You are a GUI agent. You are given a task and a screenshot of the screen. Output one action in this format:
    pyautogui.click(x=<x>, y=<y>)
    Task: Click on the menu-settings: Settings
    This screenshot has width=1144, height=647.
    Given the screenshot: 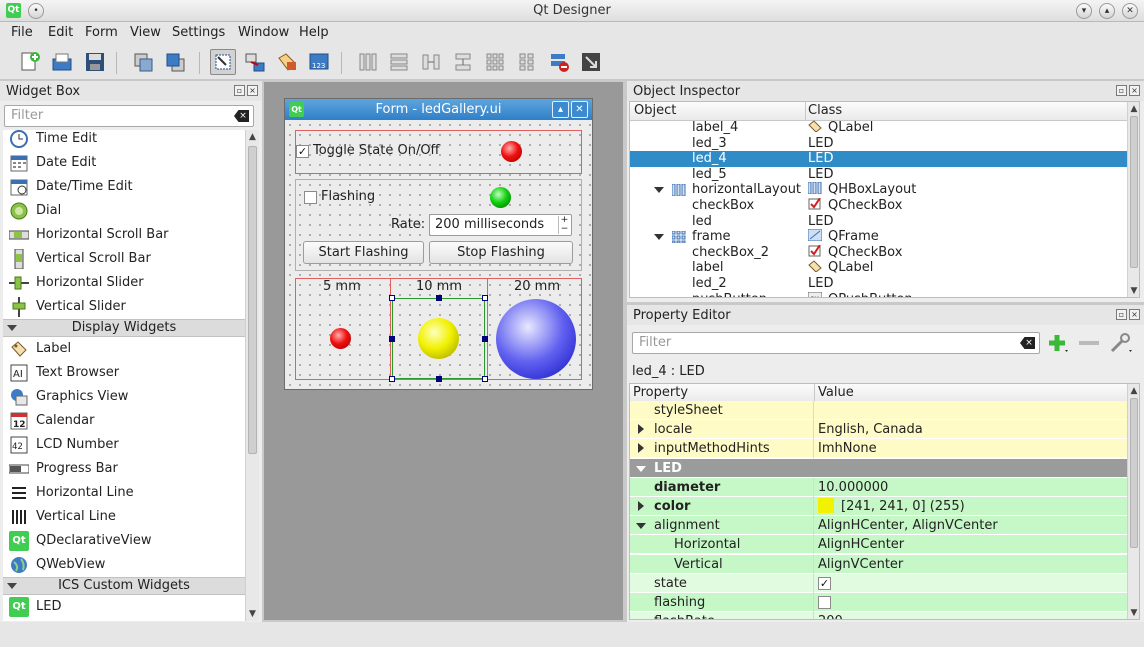 What is the action you would take?
    pyautogui.click(x=198, y=32)
    